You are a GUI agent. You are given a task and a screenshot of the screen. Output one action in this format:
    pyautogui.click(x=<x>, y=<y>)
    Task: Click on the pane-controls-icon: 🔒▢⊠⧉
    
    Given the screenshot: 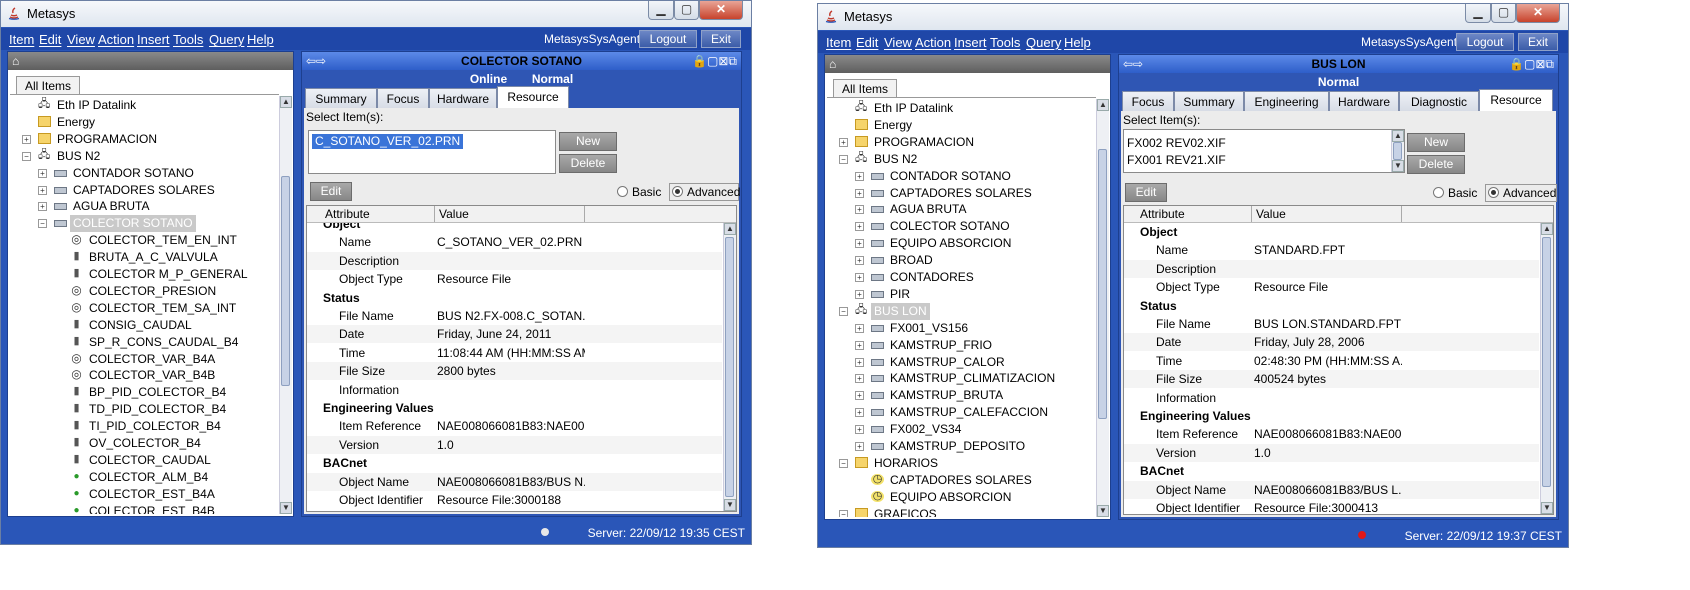 What is the action you would take?
    pyautogui.click(x=714, y=61)
    